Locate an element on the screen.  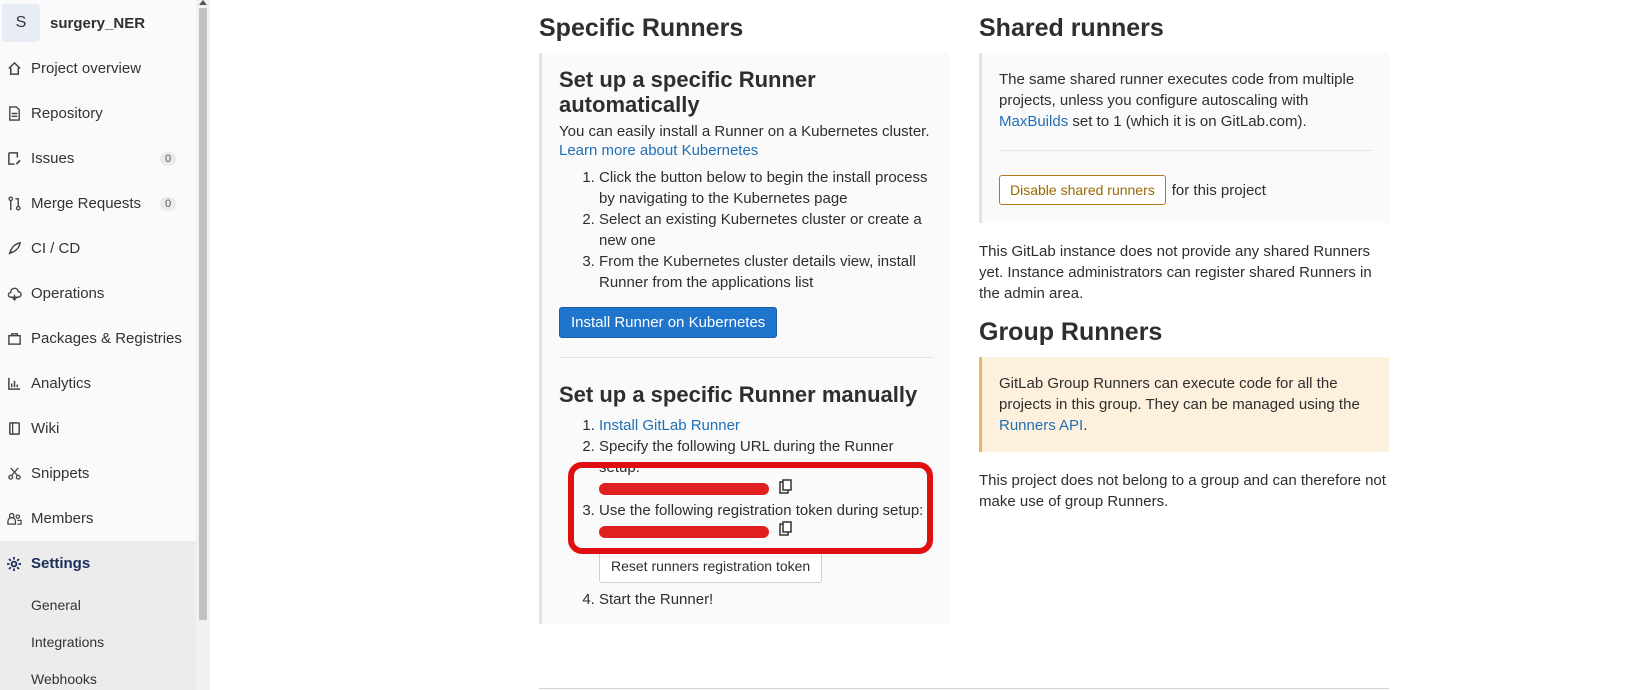
sidebar-item-snippets: Snippets is located at coordinates (98, 473).